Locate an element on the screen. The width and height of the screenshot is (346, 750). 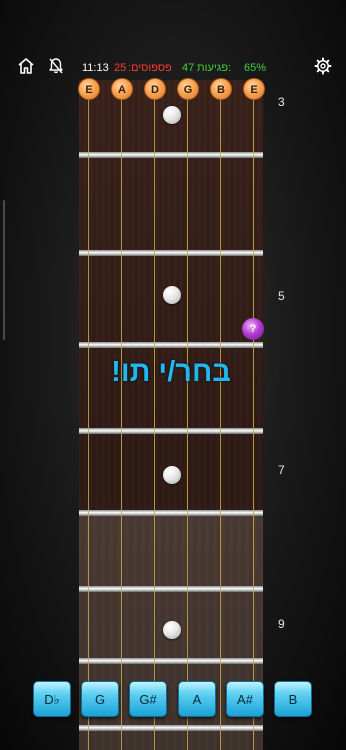
answer-button: A is located at coordinates (197, 699).